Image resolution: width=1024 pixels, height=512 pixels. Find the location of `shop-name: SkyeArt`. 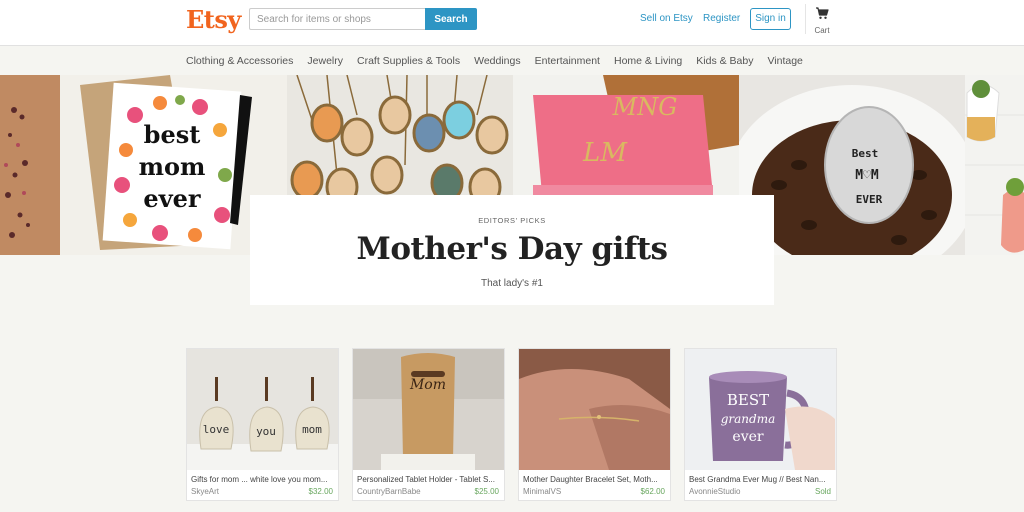

shop-name: SkyeArt is located at coordinates (205, 491).